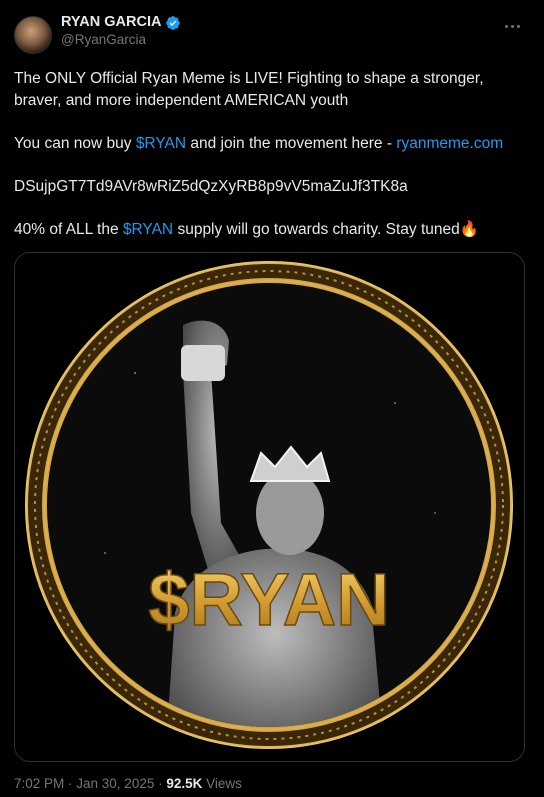 This screenshot has height=797, width=544. Describe the element at coordinates (161, 143) in the screenshot. I see `ticker-link: $RYAN` at that location.